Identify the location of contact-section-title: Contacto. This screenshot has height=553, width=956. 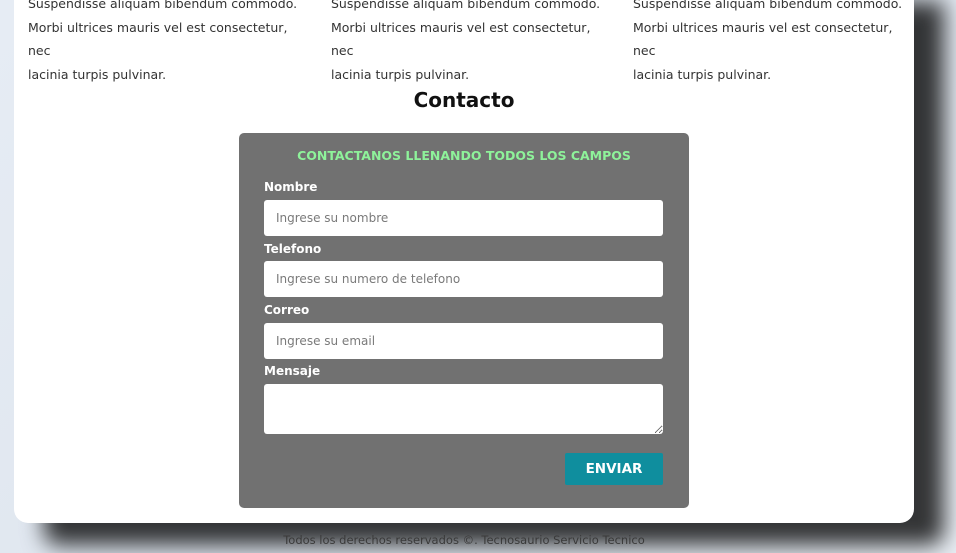
(464, 100).